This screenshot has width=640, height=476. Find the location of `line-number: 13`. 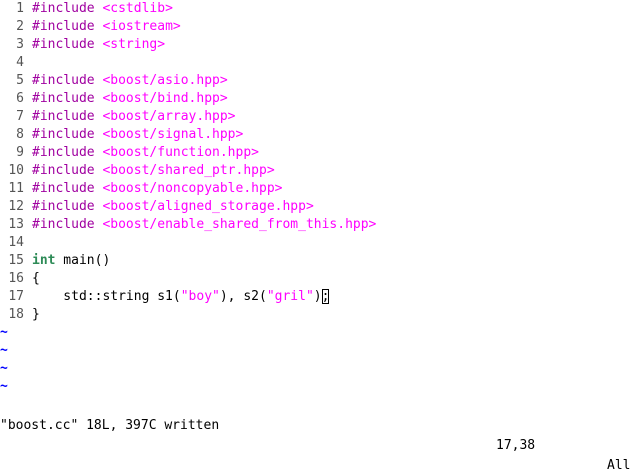

line-number: 13 is located at coordinates (16, 224).